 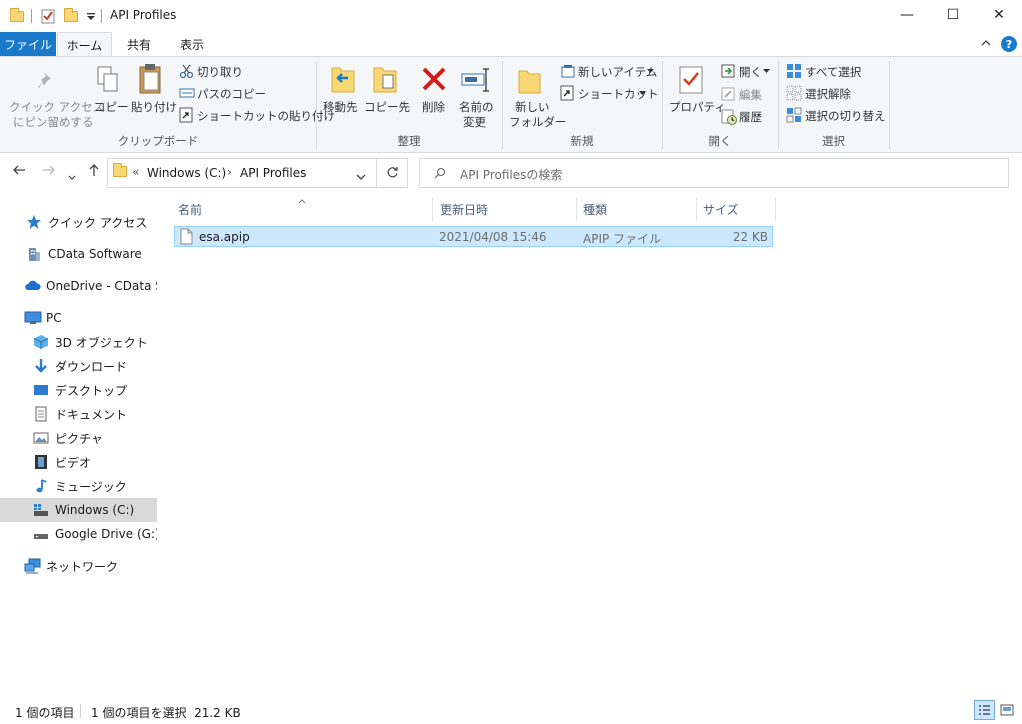 I want to click on nav-3d-label: 3D オブジェクト, so click(x=101, y=342).